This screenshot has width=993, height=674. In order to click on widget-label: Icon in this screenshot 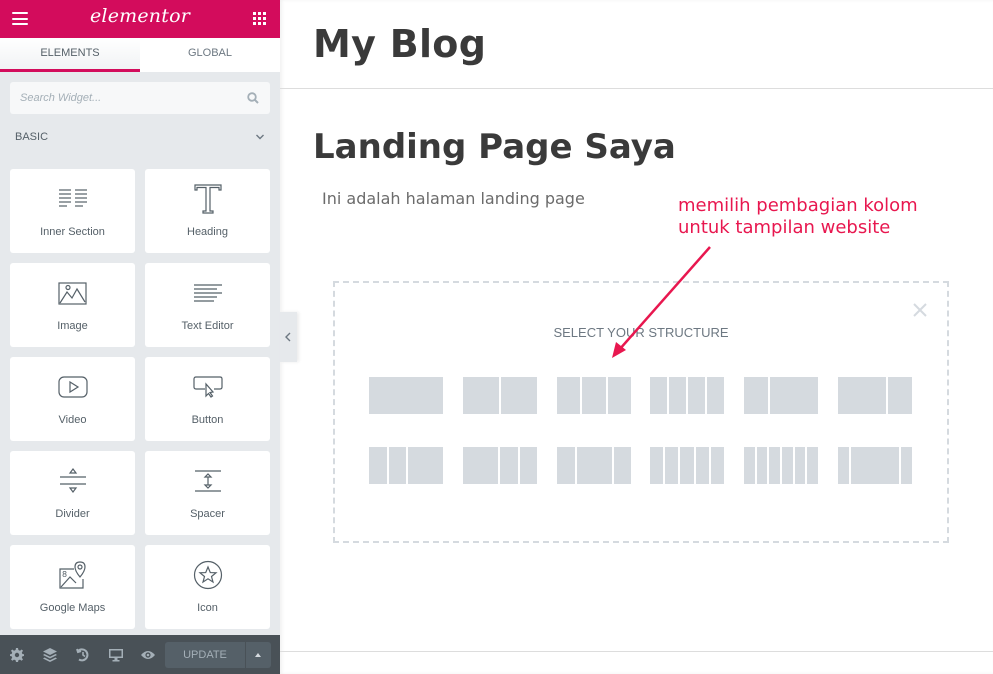, I will do `click(207, 608)`.